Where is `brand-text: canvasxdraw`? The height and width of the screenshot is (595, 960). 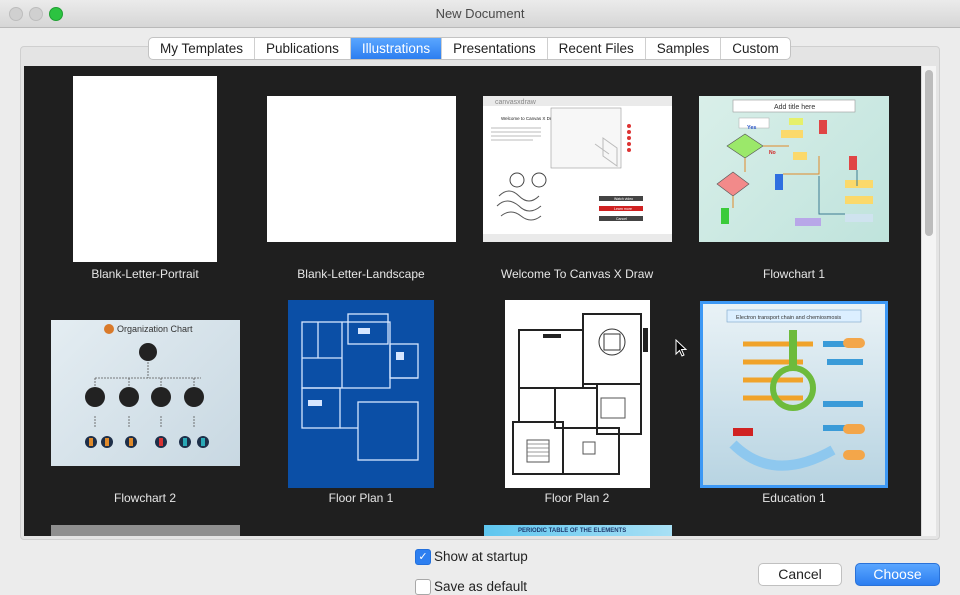 brand-text: canvasxdraw is located at coordinates (516, 102).